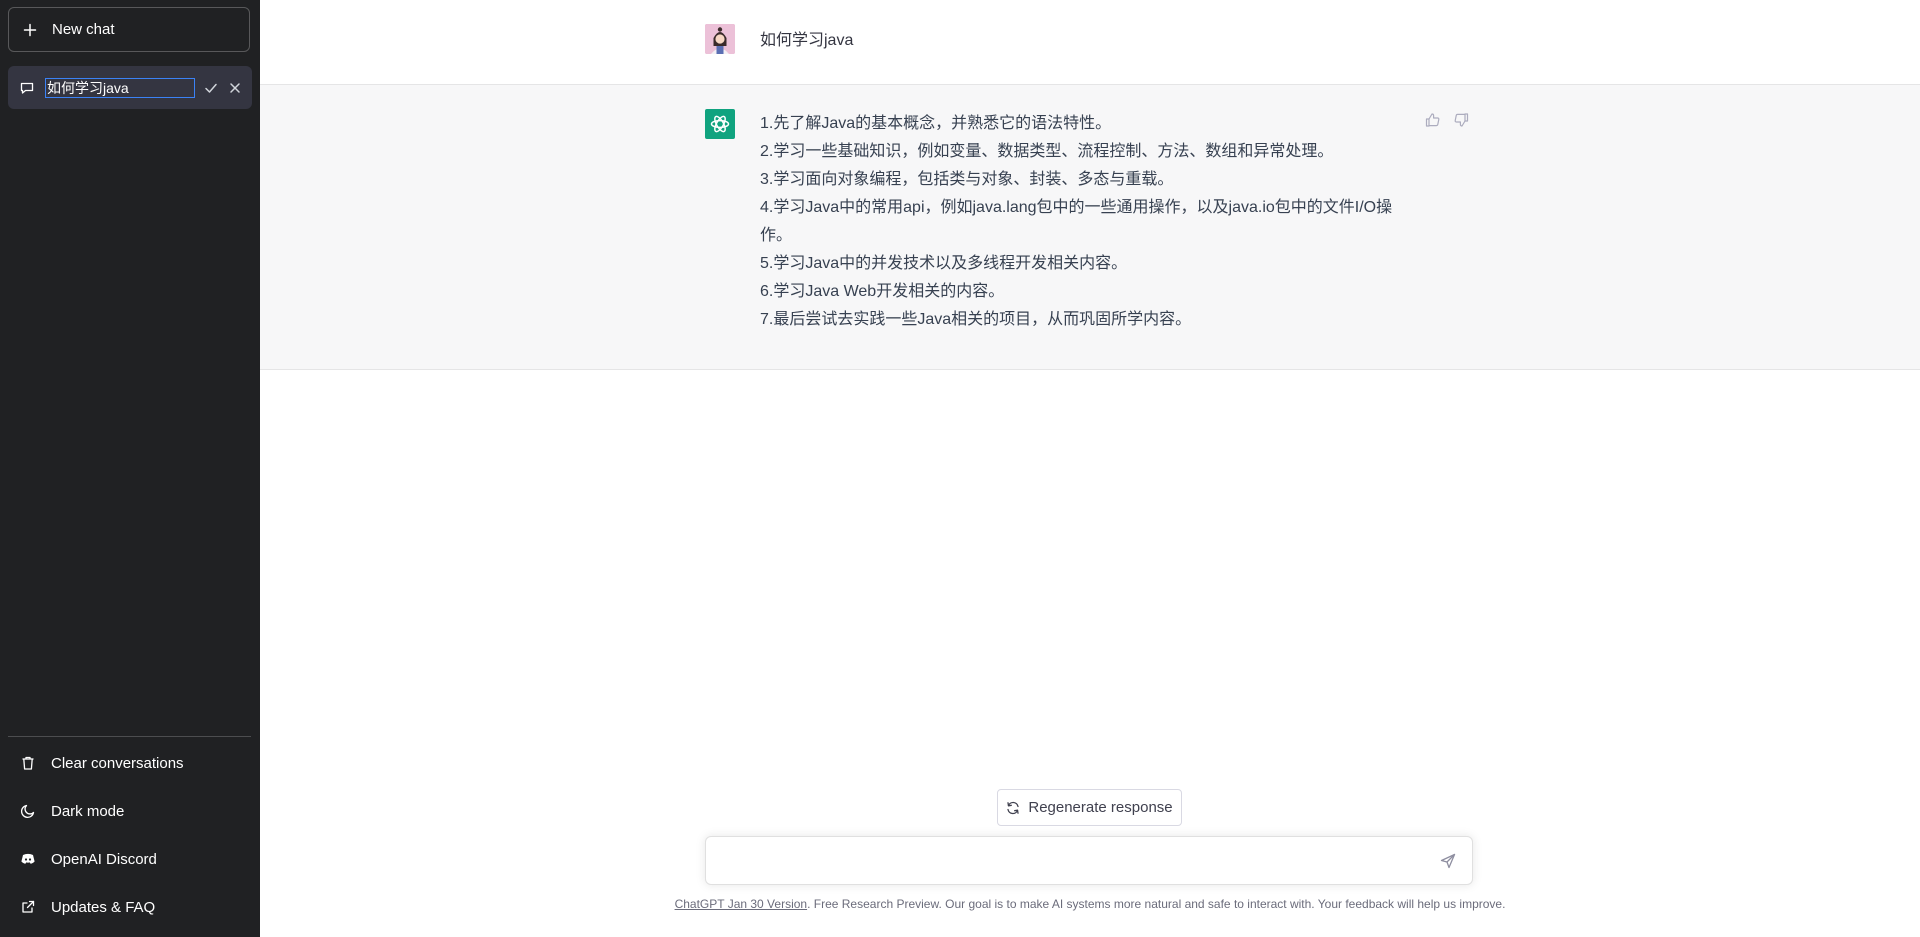 The height and width of the screenshot is (937, 1920). I want to click on clear-conversations-label: Clear conversations, so click(117, 763).